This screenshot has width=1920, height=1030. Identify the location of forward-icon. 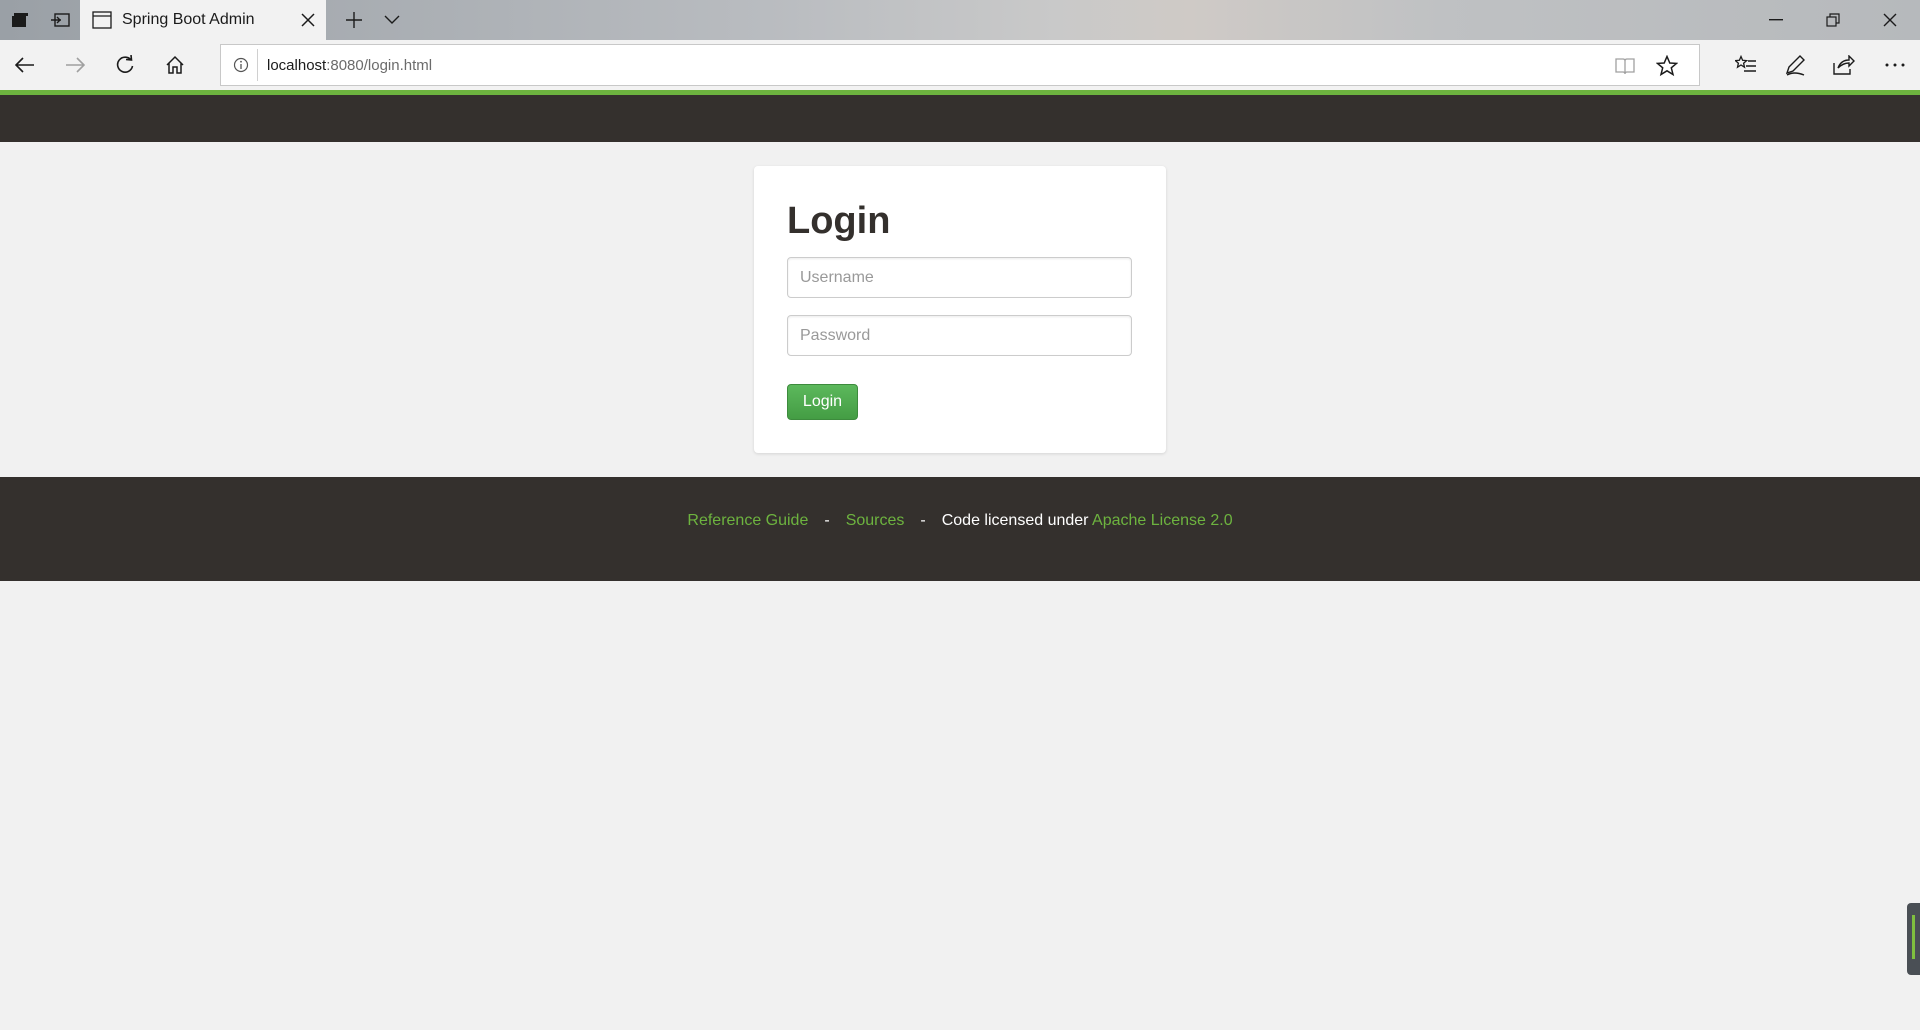
(75, 65).